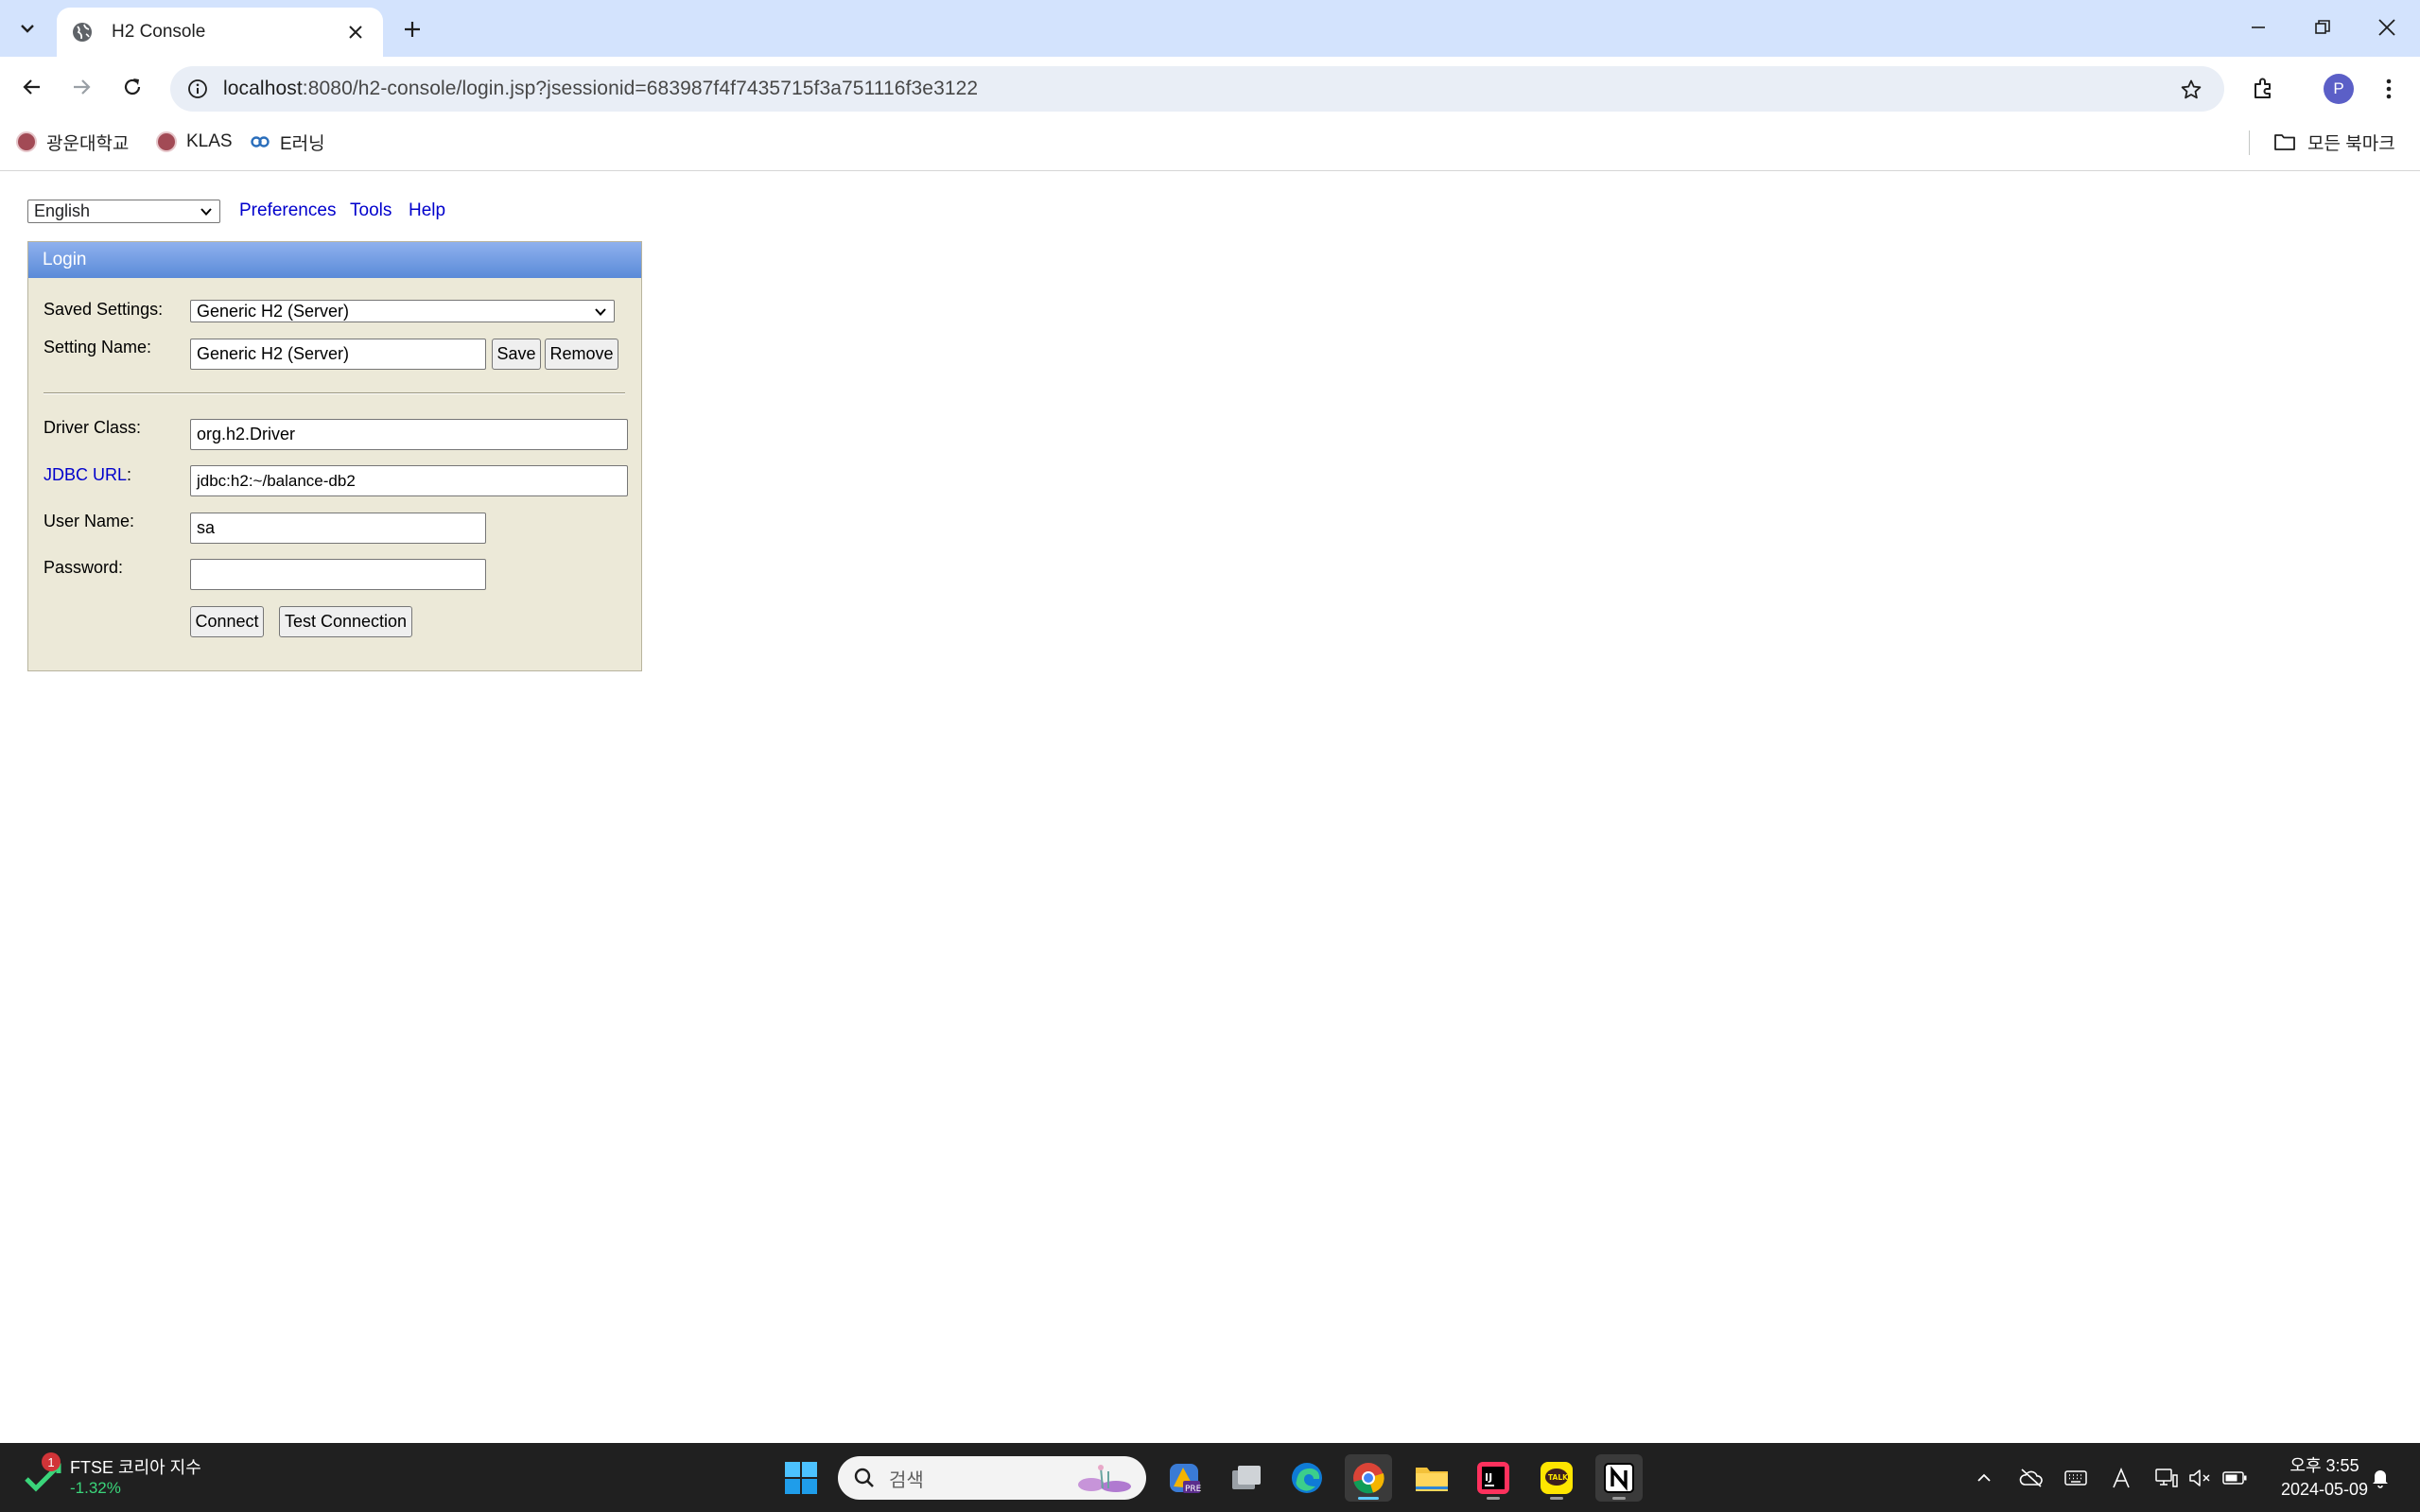  I want to click on user-name-input: sa, so click(338, 529).